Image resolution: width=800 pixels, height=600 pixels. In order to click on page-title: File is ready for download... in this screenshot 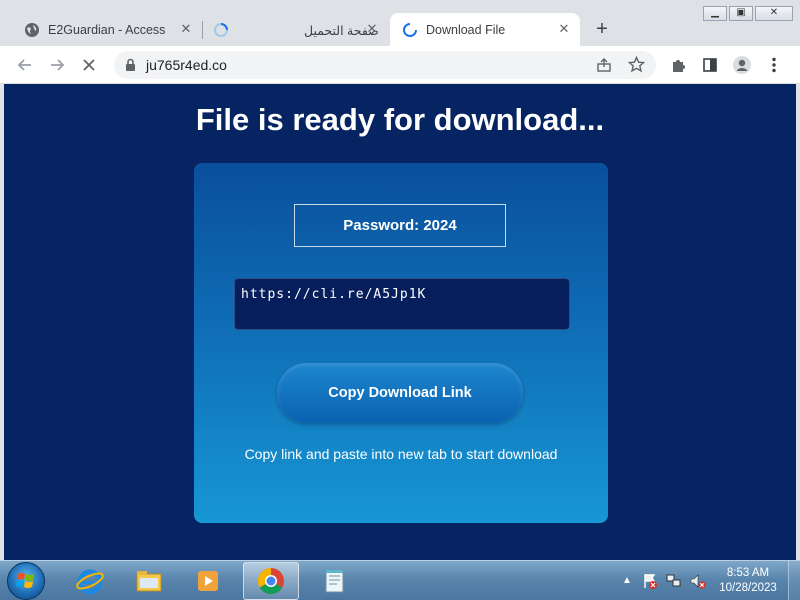, I will do `click(400, 119)`.